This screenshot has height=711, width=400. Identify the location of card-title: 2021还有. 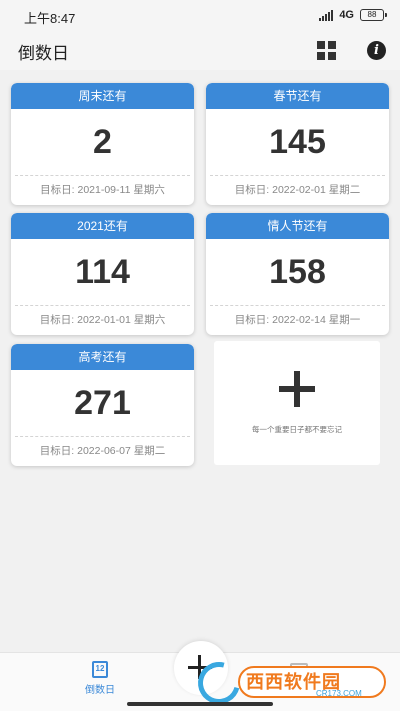
(102, 226).